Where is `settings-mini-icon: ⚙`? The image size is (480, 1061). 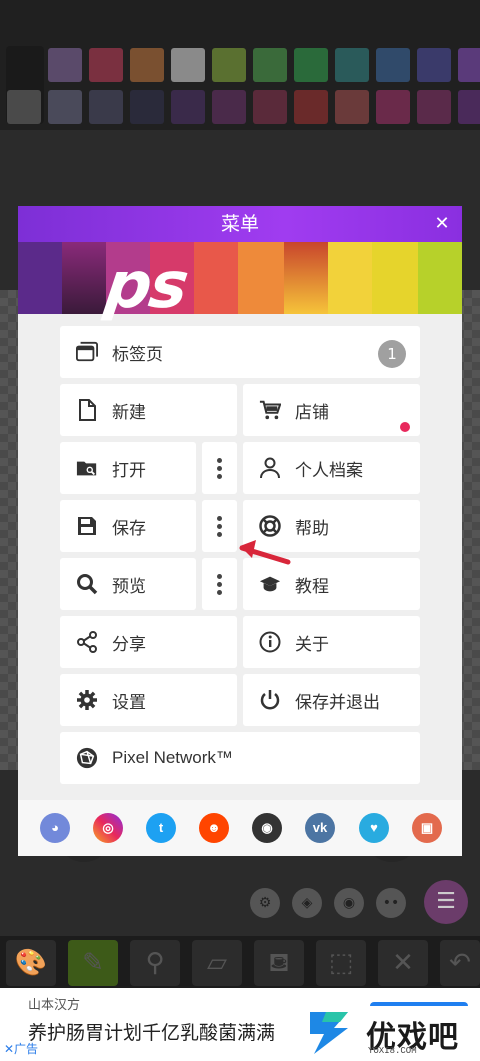 settings-mini-icon: ⚙ is located at coordinates (265, 903).